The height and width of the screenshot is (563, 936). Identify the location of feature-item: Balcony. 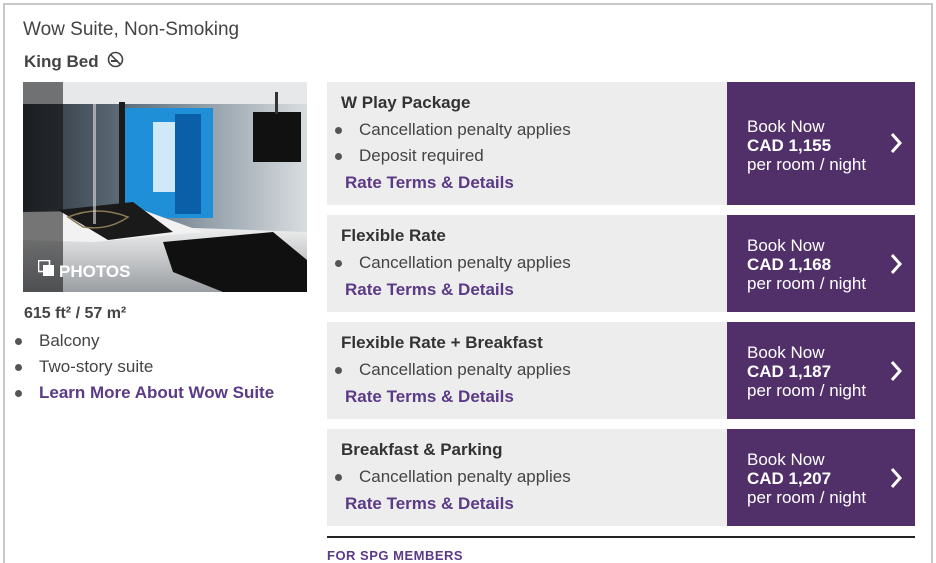
(144, 343).